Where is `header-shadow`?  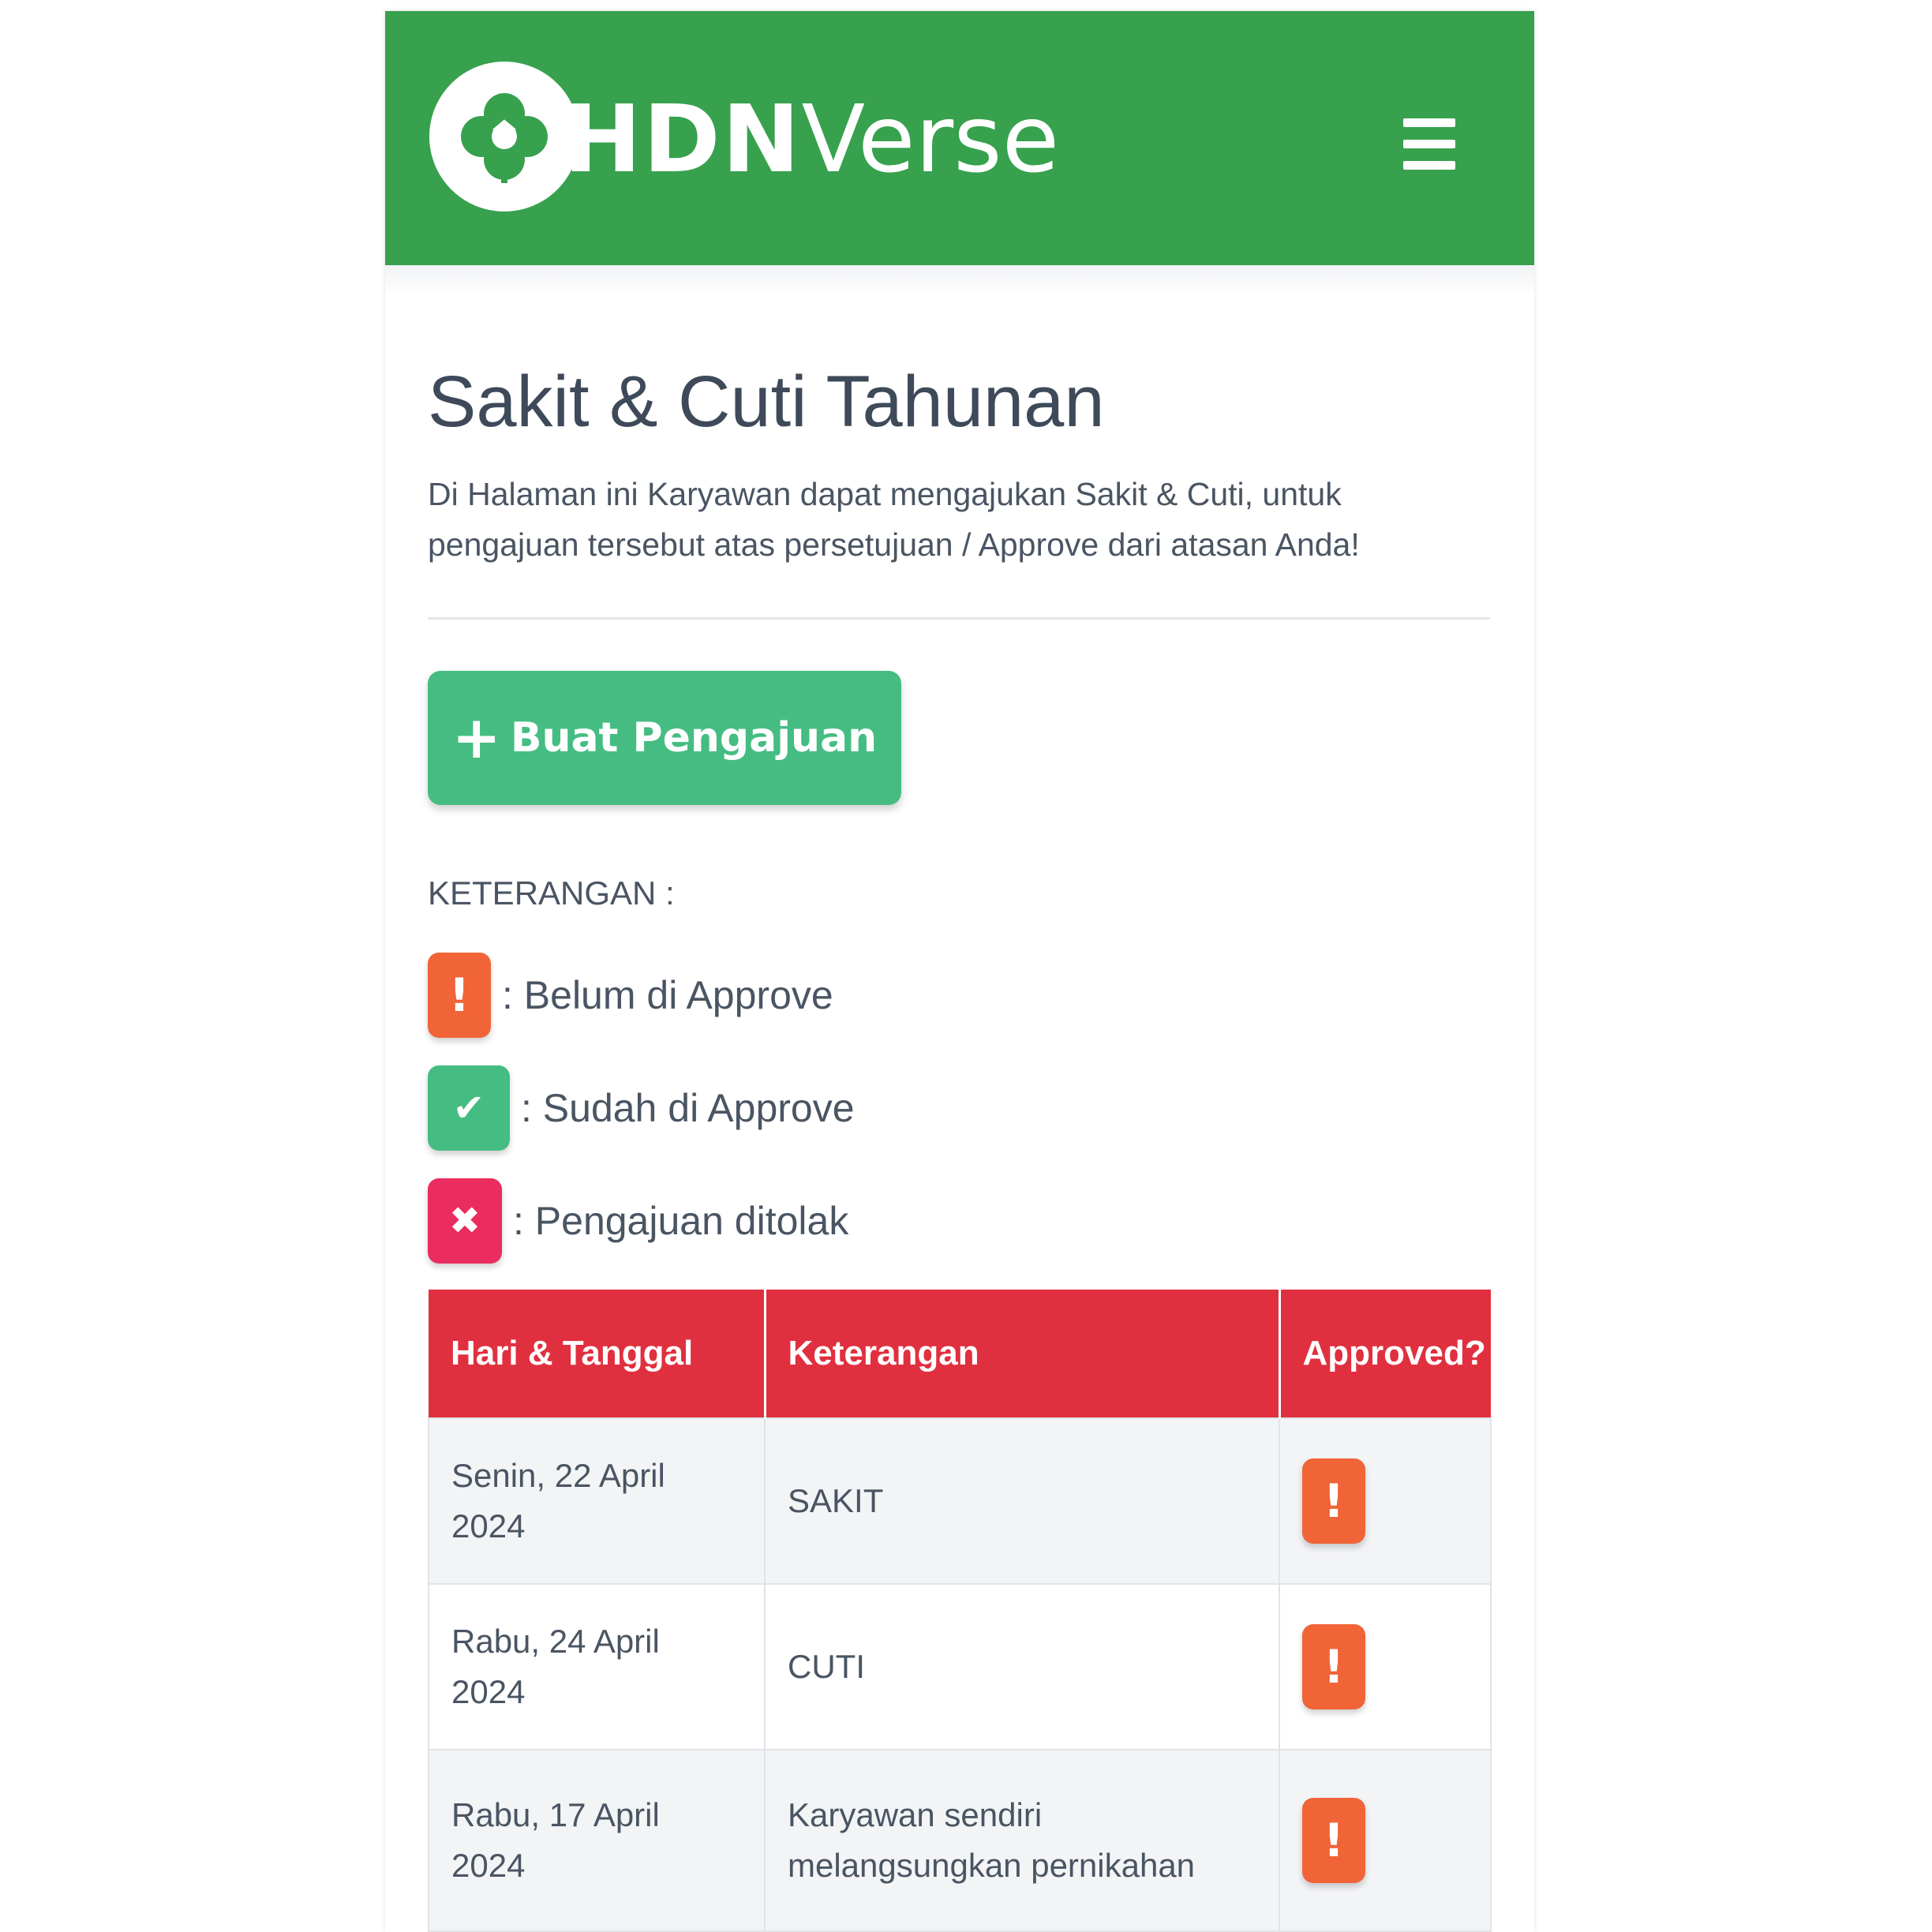 header-shadow is located at coordinates (959, 281).